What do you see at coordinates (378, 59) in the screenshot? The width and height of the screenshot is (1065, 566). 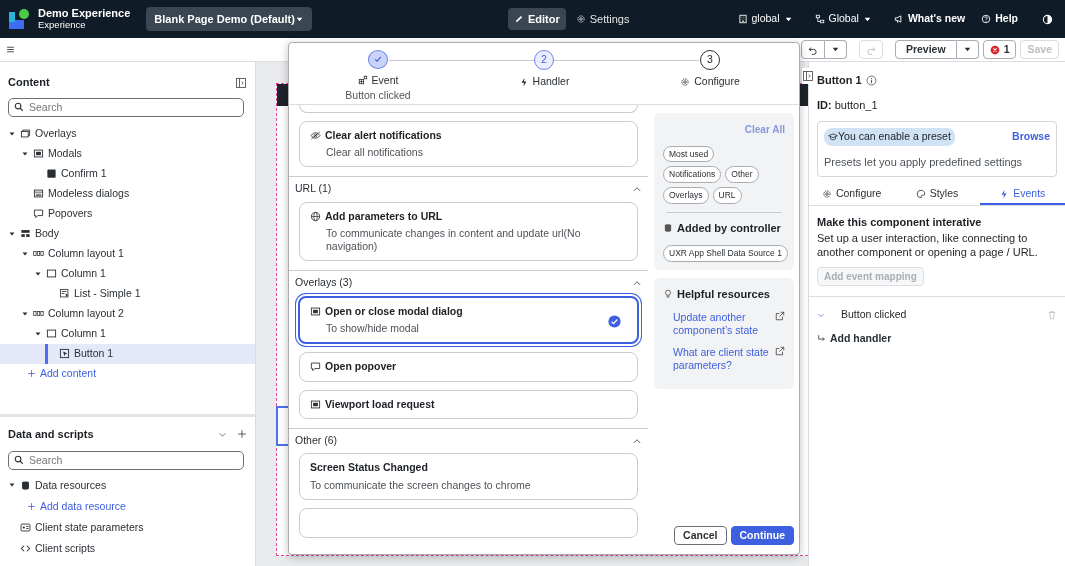 I see `check-icon` at bounding box center [378, 59].